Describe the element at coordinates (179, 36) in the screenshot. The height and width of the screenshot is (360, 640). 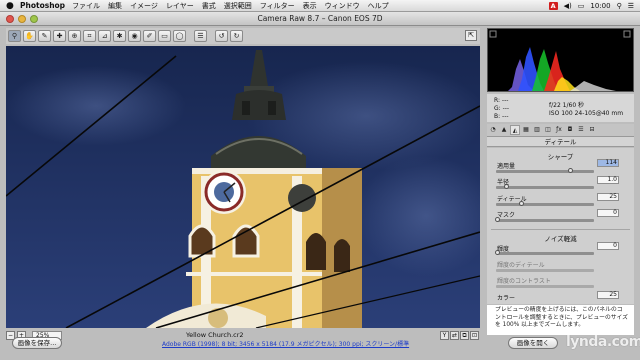
I see `radial-filter-tool-icon: ◯` at that location.